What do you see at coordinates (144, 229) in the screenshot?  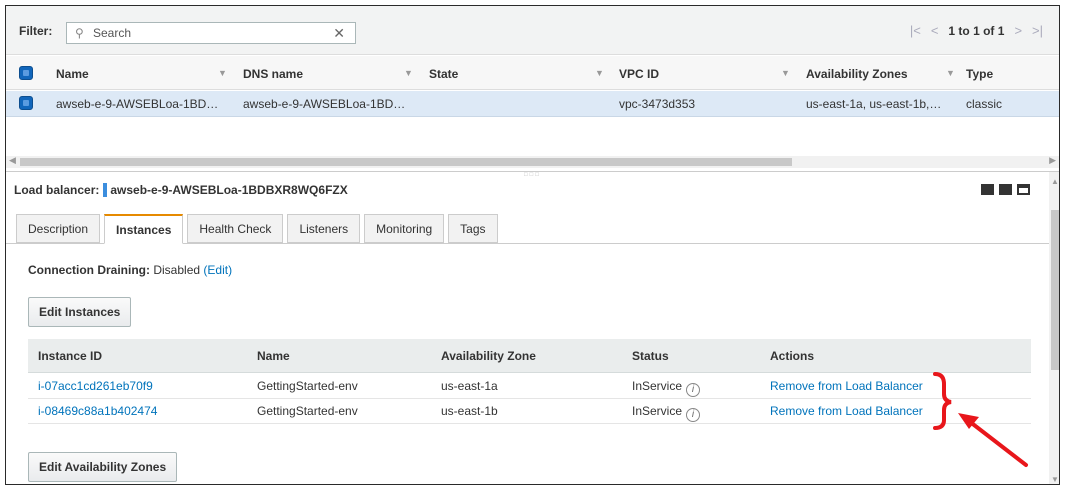 I see `tab-instances: Instances` at bounding box center [144, 229].